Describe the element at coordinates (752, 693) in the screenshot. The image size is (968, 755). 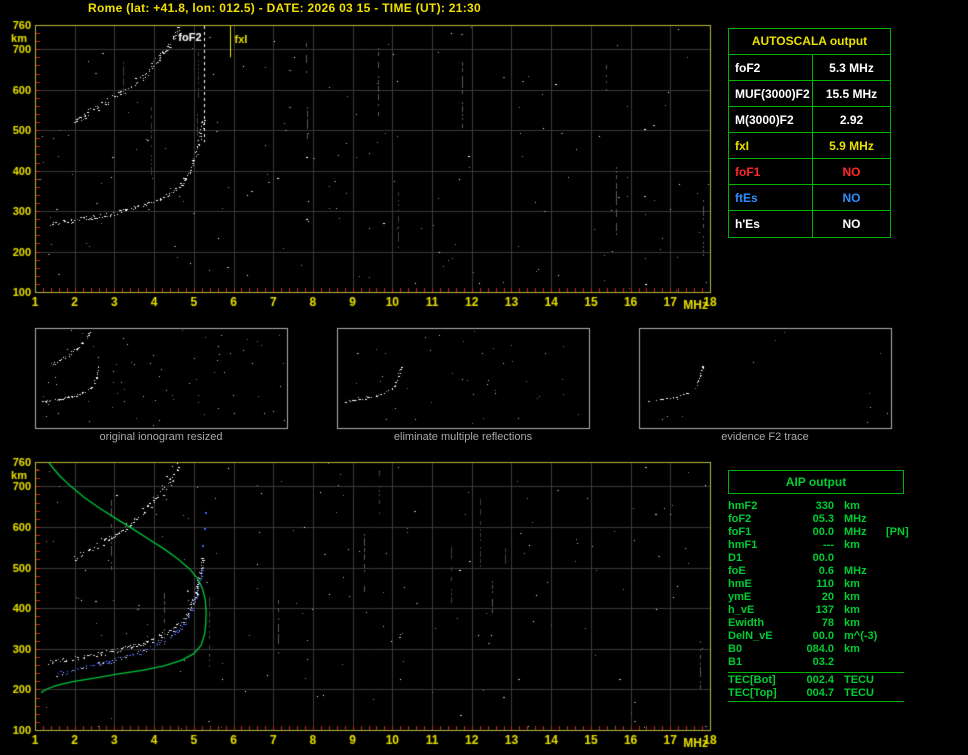
I see `param-label: TEC[Top]` at that location.